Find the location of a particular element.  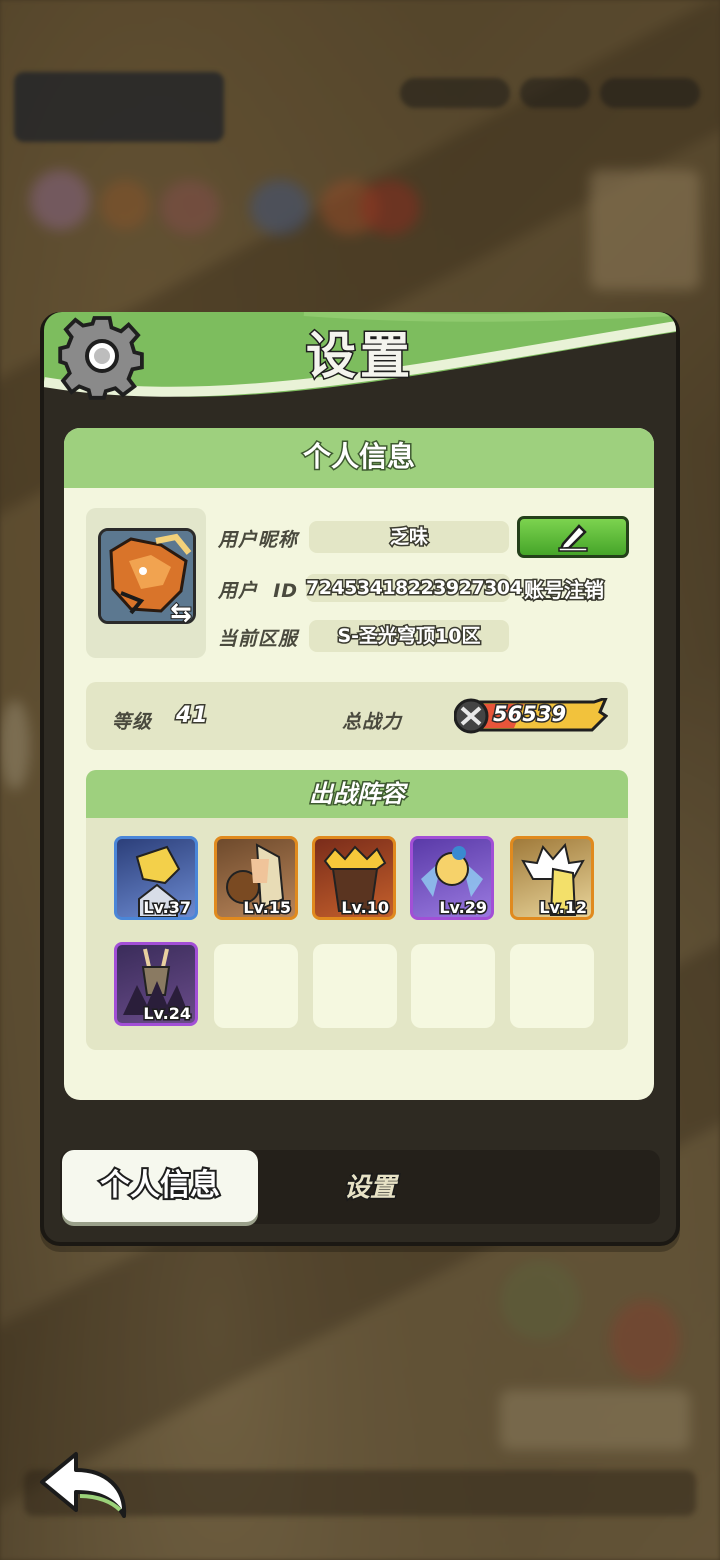

tab-profile: 个人信息 is located at coordinates (160, 1186).